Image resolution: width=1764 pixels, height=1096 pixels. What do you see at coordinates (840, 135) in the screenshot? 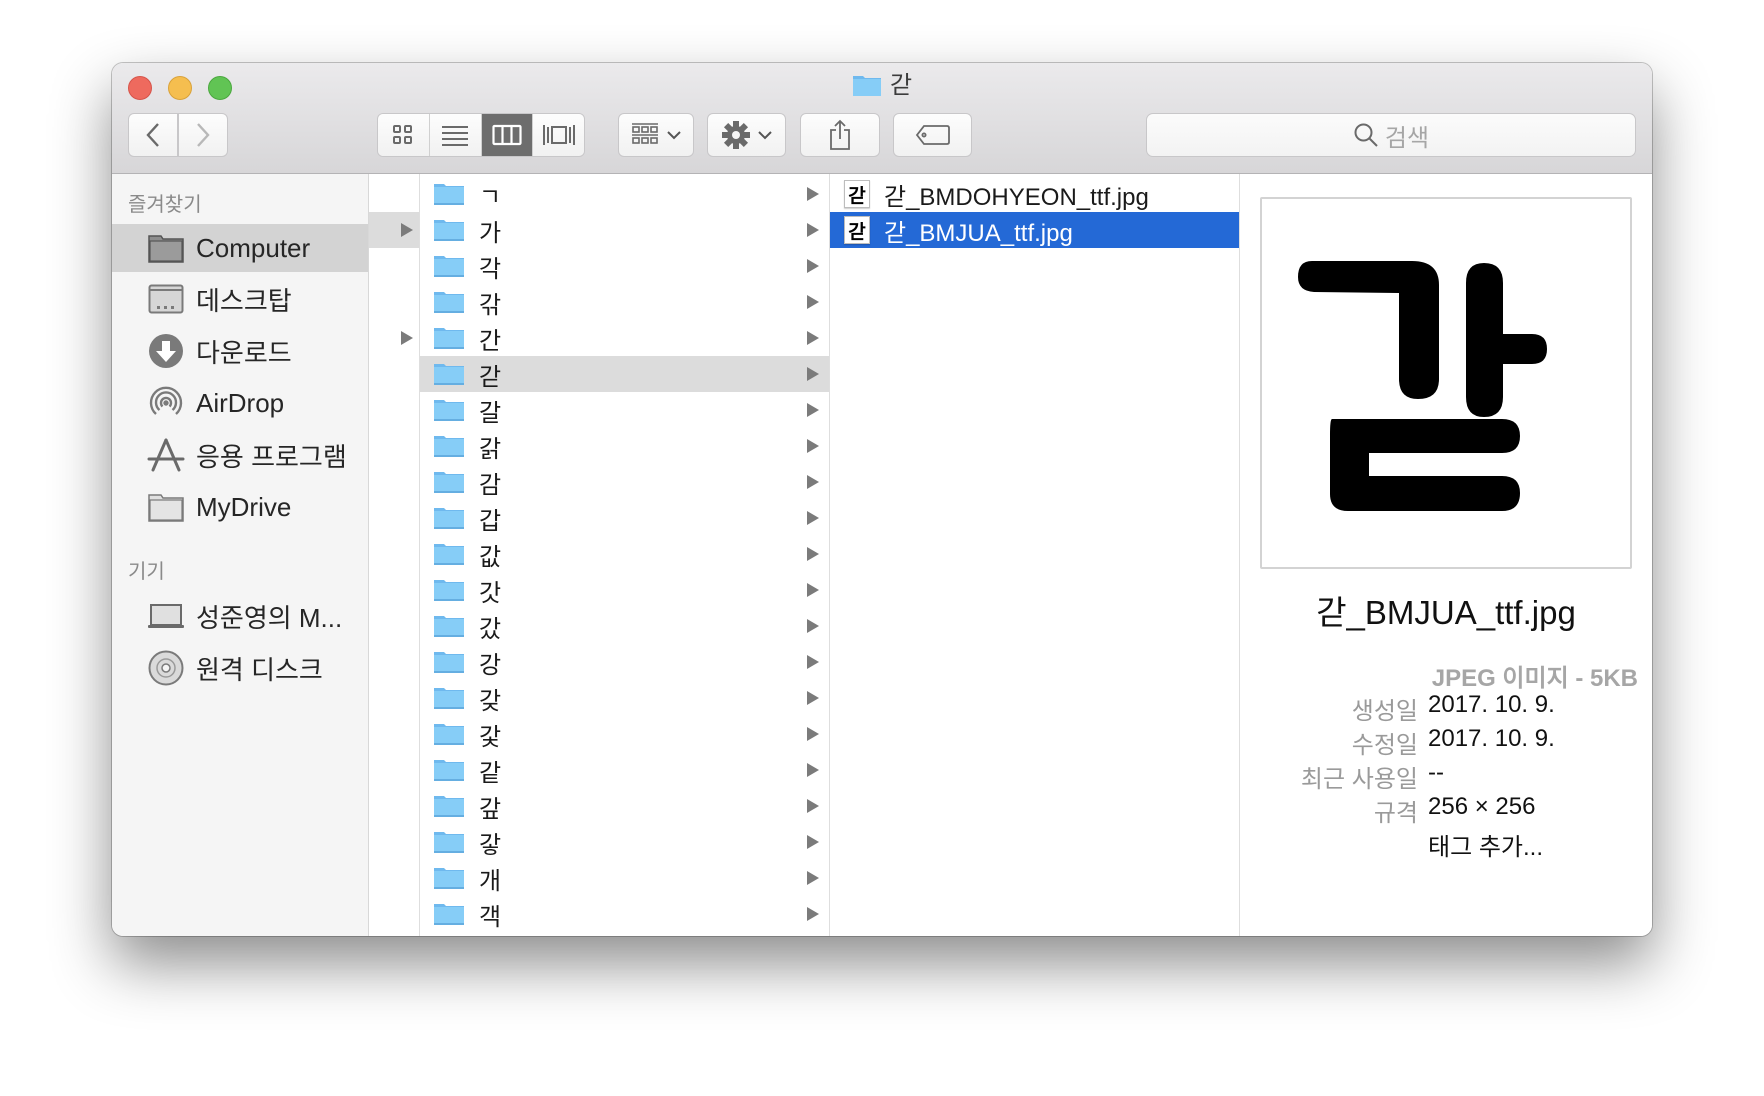
I see `share-button` at bounding box center [840, 135].